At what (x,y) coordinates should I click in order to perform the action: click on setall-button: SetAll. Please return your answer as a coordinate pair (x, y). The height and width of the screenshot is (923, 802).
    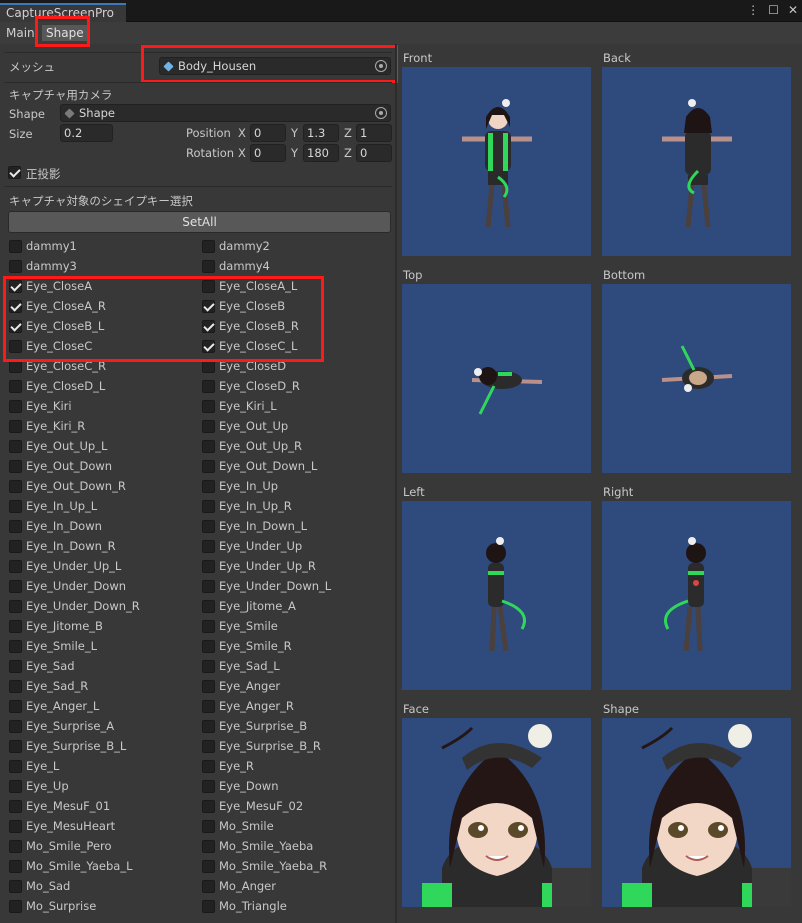
    Looking at the image, I should click on (199, 222).